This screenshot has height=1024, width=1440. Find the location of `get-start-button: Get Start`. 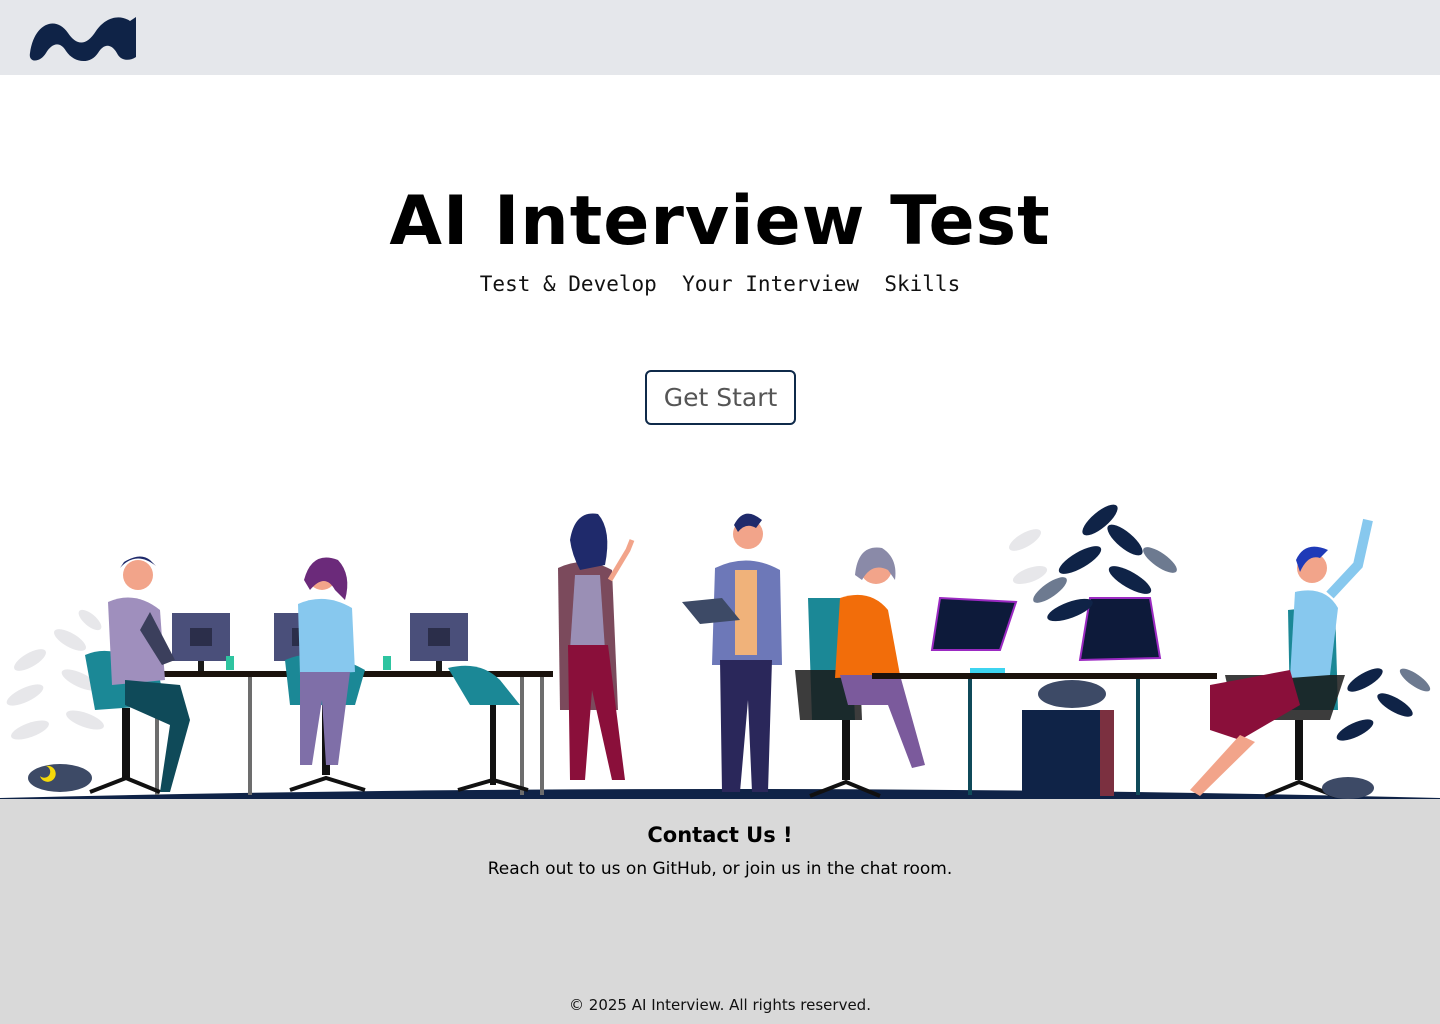

get-start-button: Get Start is located at coordinates (720, 397).